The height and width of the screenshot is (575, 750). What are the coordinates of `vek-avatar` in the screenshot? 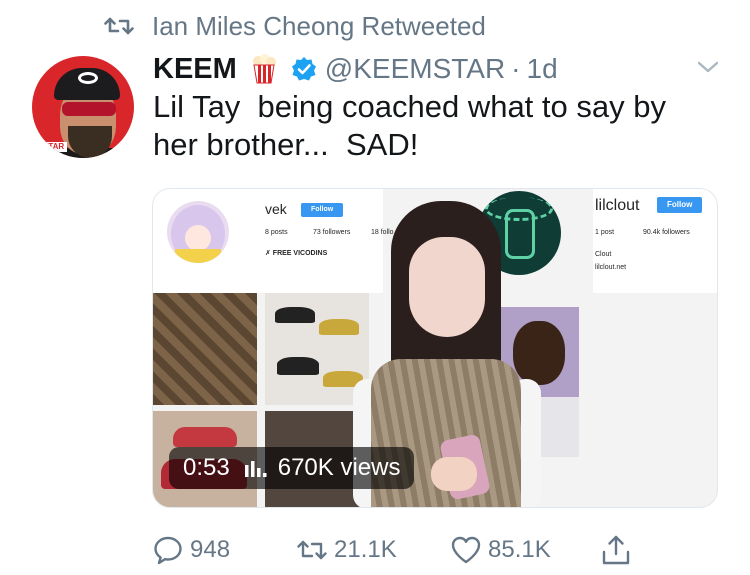 It's located at (198, 232).